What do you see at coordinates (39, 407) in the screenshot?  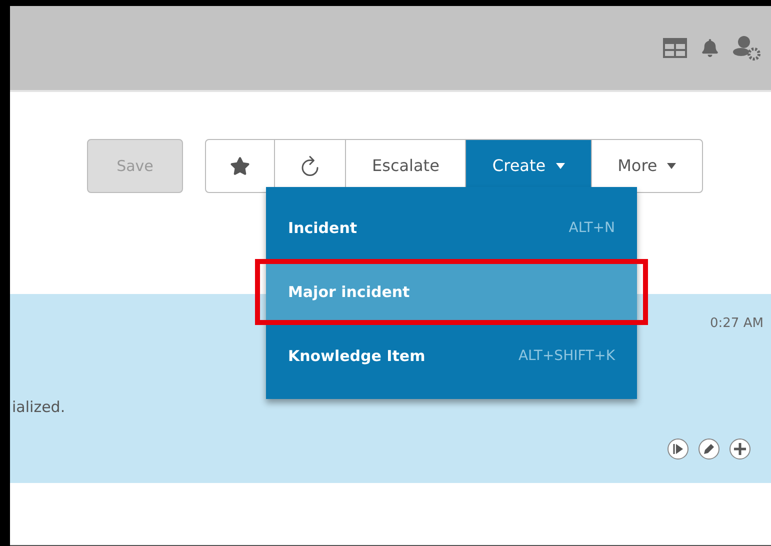 I see `entry-text: ialized.` at bounding box center [39, 407].